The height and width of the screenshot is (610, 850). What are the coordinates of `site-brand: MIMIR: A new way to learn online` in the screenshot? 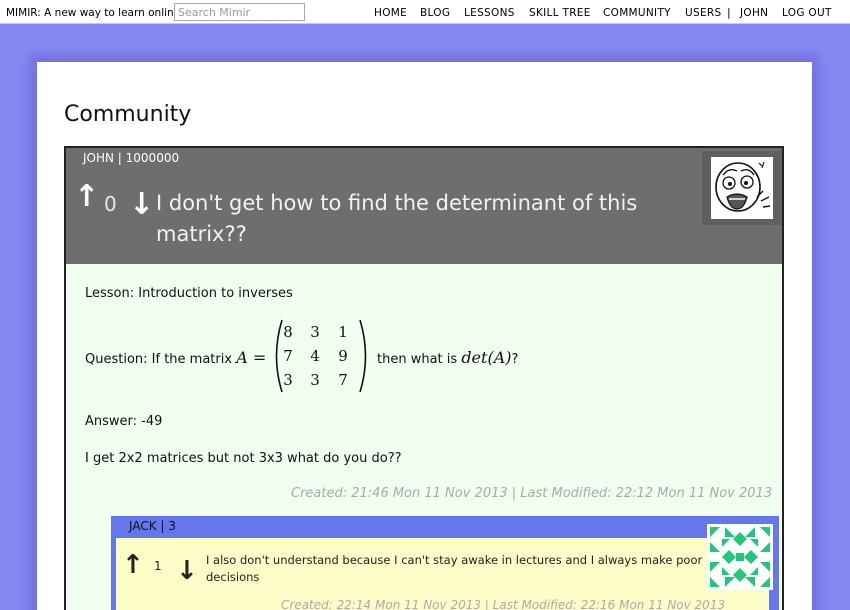 It's located at (93, 13).